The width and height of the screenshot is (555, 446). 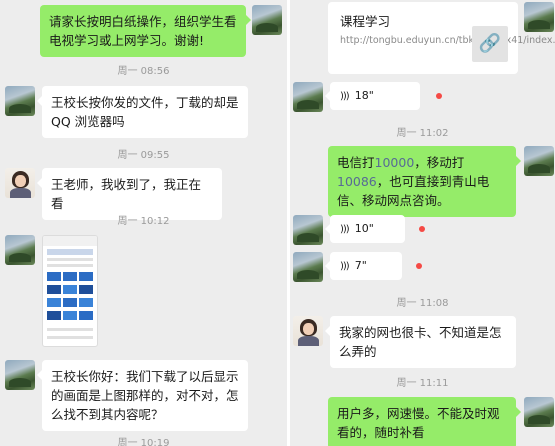 I want to click on timestamp: 周一 10:12, so click(x=143, y=221).